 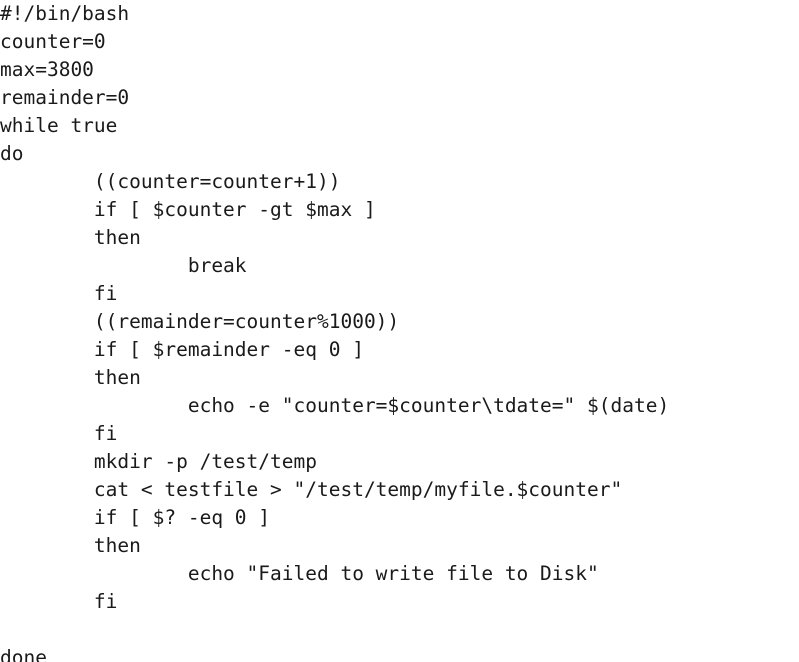 I want to click on code-line: mkdir -p /test/temp, so click(x=158, y=461).